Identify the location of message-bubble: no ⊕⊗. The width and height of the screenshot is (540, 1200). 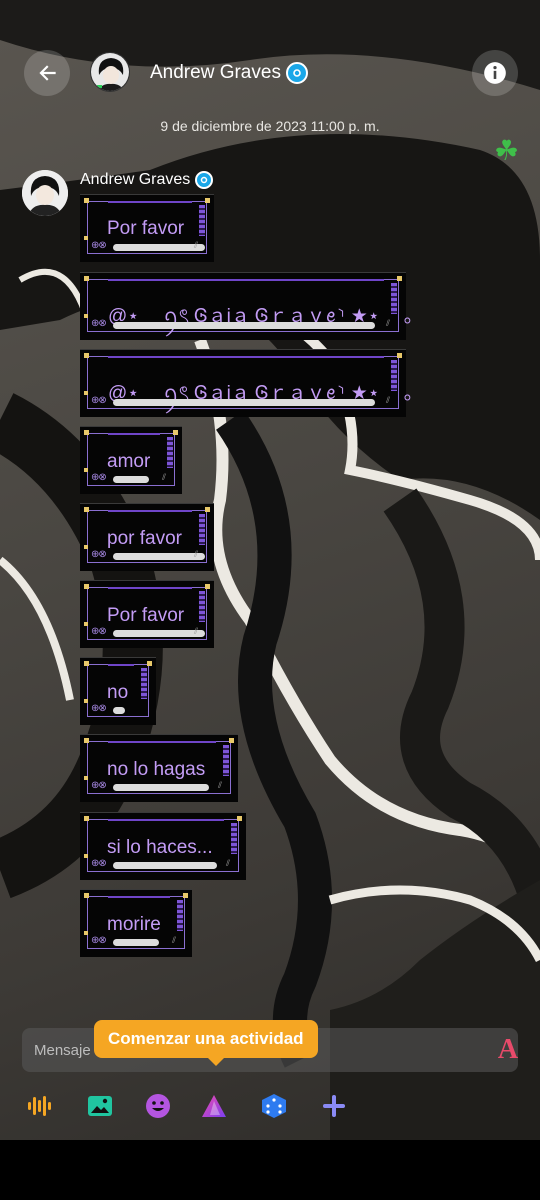
(118, 691).